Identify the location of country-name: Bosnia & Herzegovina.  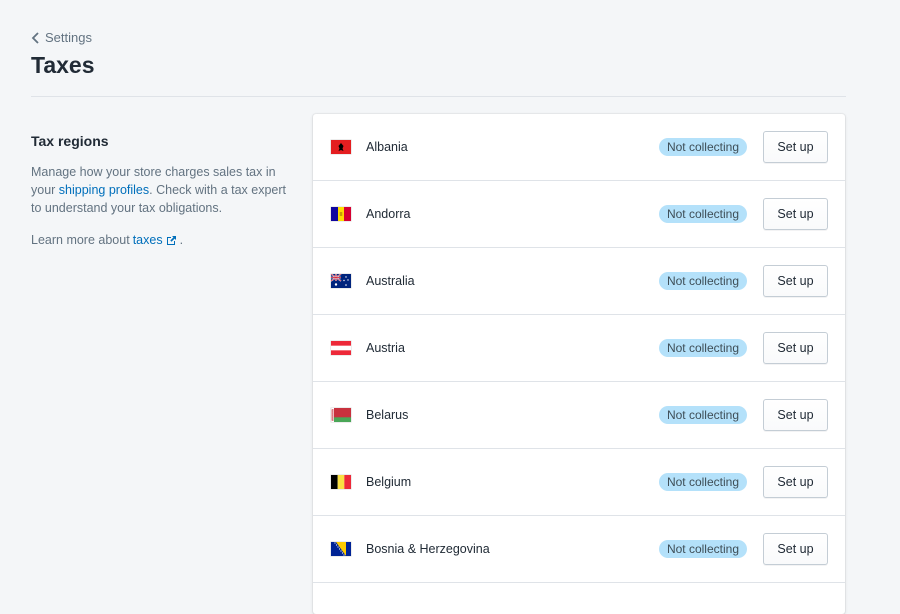
(428, 549).